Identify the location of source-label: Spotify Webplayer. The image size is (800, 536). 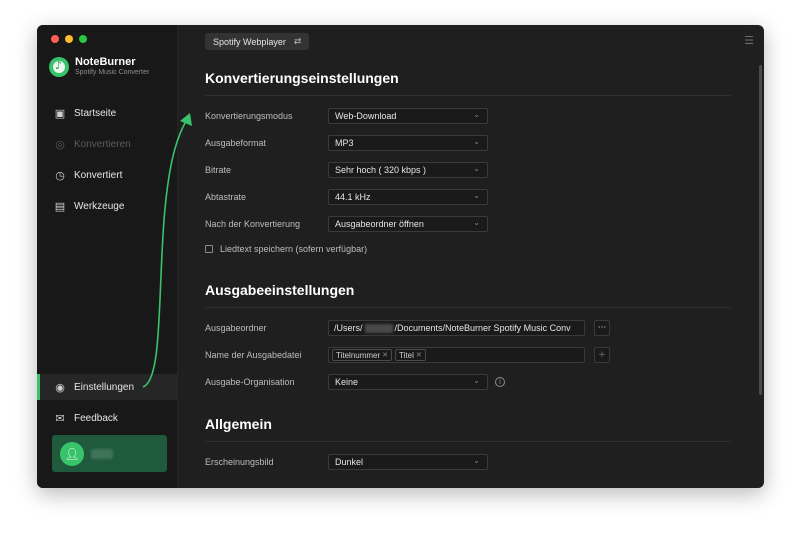
(249, 41).